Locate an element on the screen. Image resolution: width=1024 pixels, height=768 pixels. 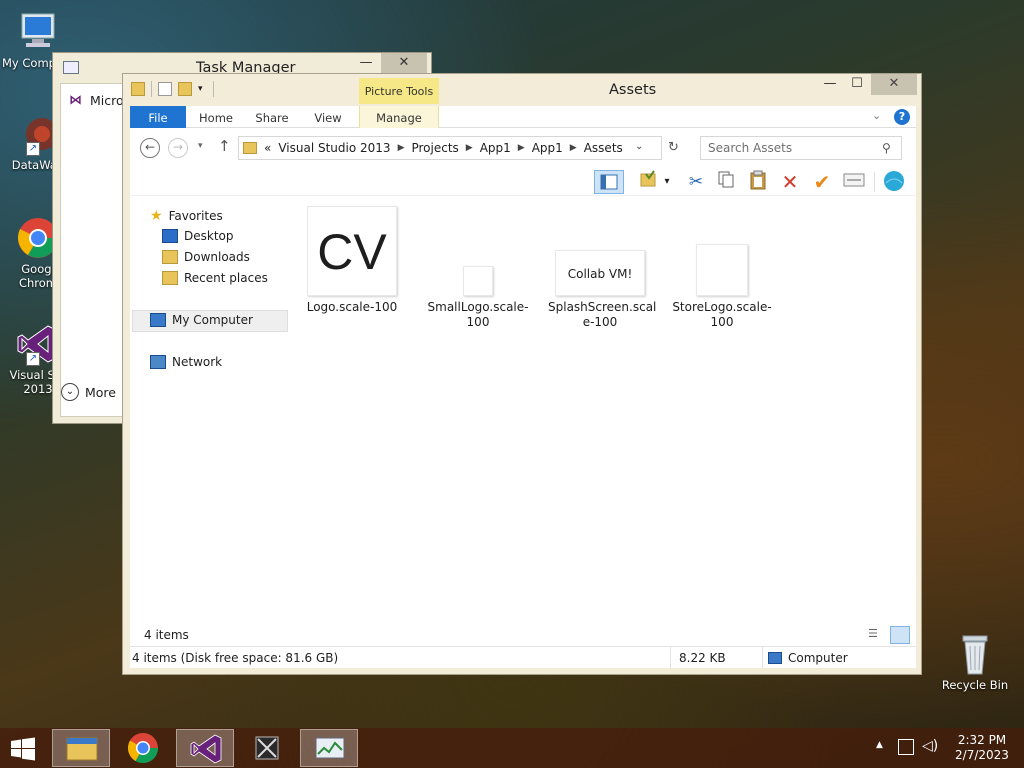
visual-studio-icon: ⋈ is located at coordinates (75, 100).